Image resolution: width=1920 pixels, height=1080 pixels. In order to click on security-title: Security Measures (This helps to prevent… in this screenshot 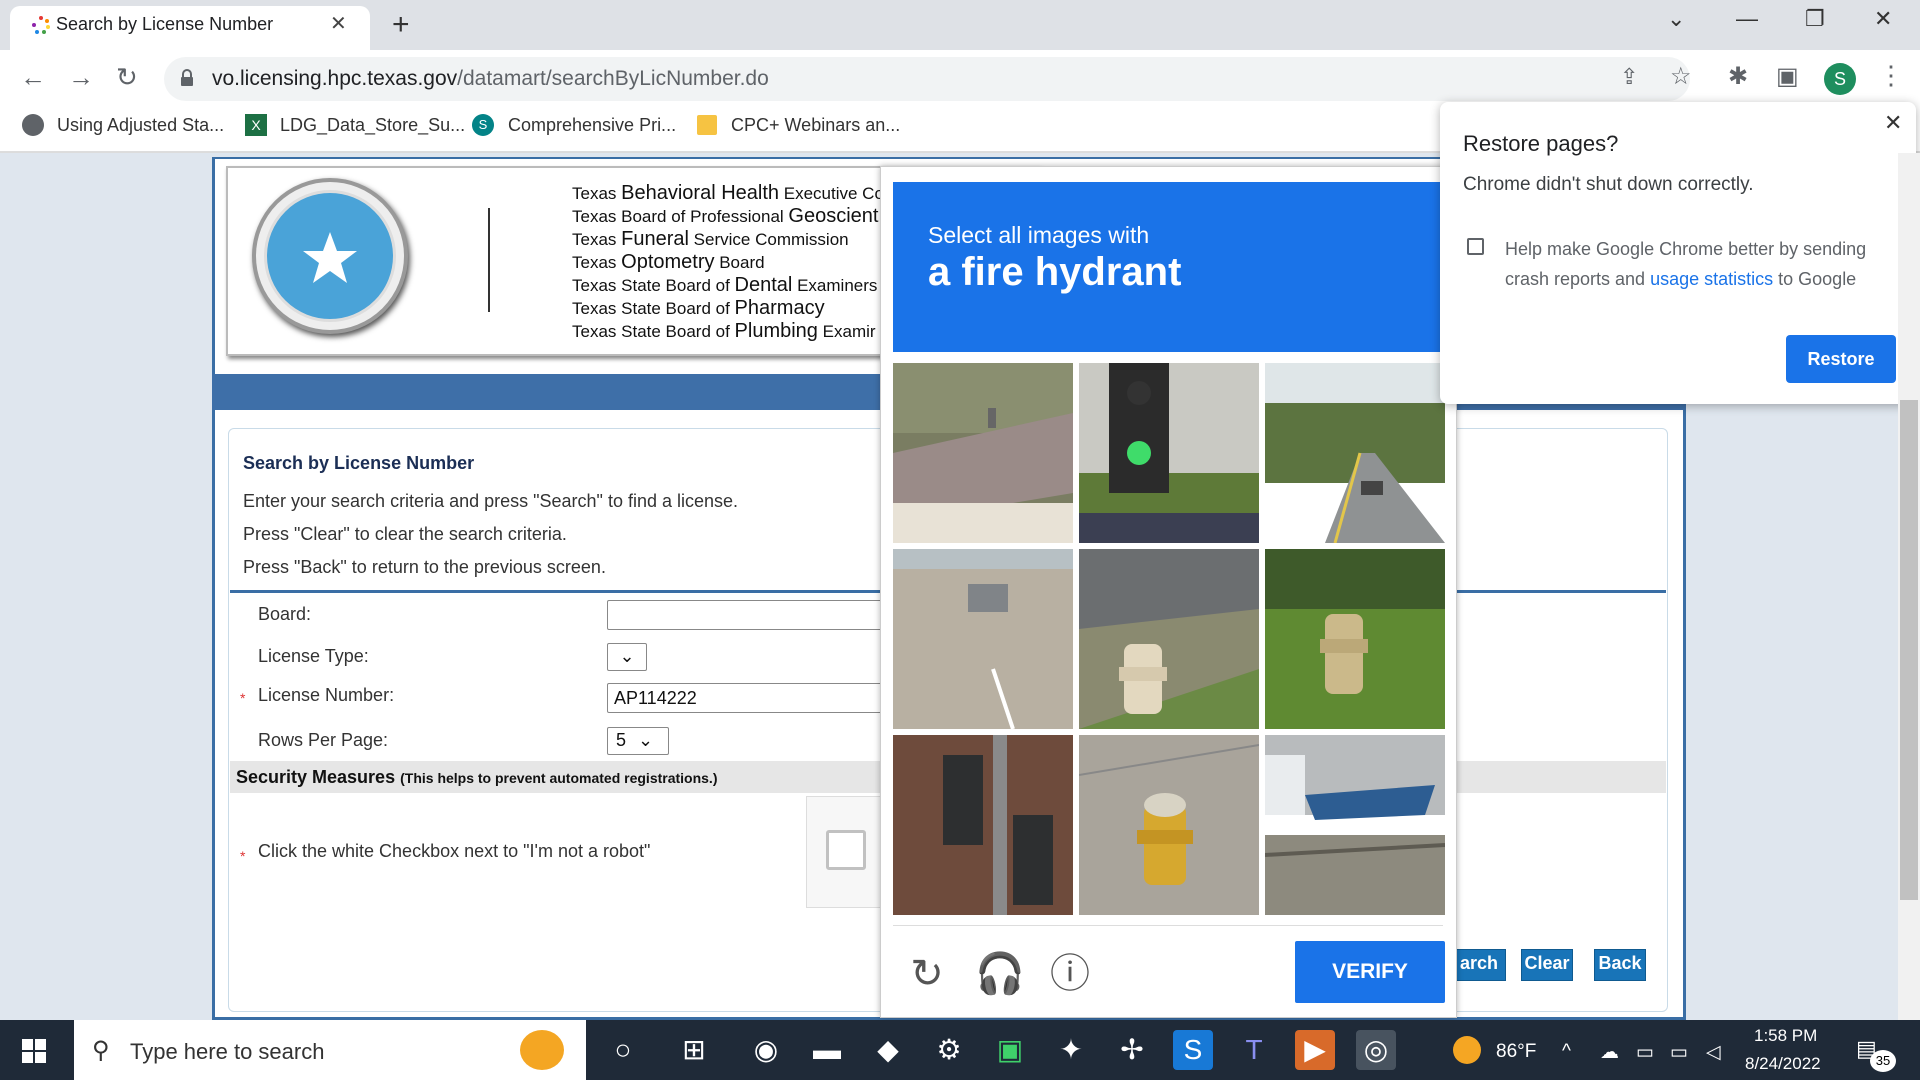, I will do `click(477, 777)`.